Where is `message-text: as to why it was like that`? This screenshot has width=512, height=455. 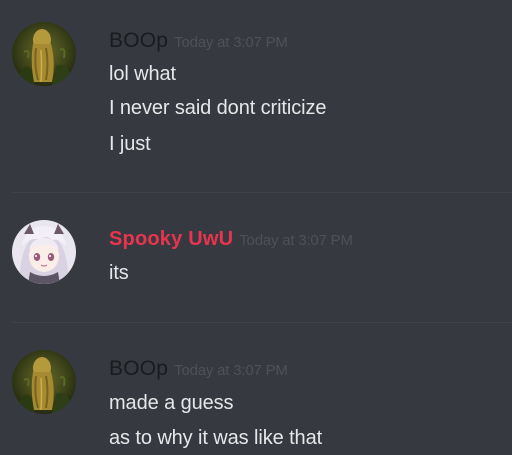 message-text: as to why it was like that is located at coordinates (216, 438).